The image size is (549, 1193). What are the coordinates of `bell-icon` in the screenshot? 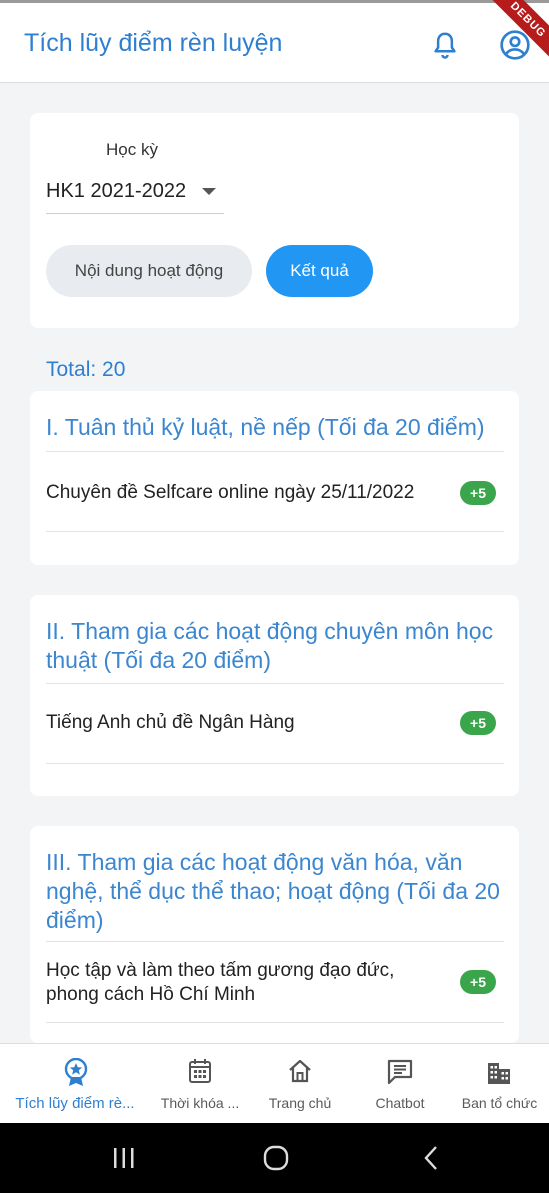 It's located at (445, 45).